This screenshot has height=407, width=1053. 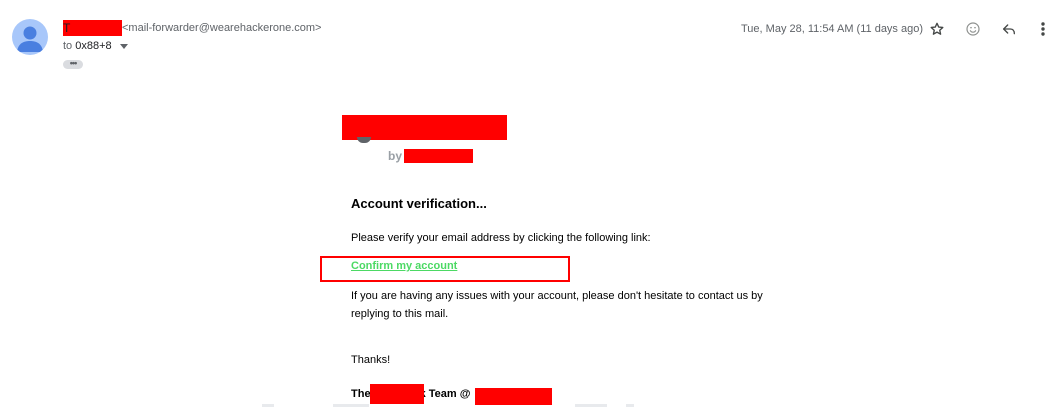 I want to click on more-vert-icon, so click(x=1043, y=29).